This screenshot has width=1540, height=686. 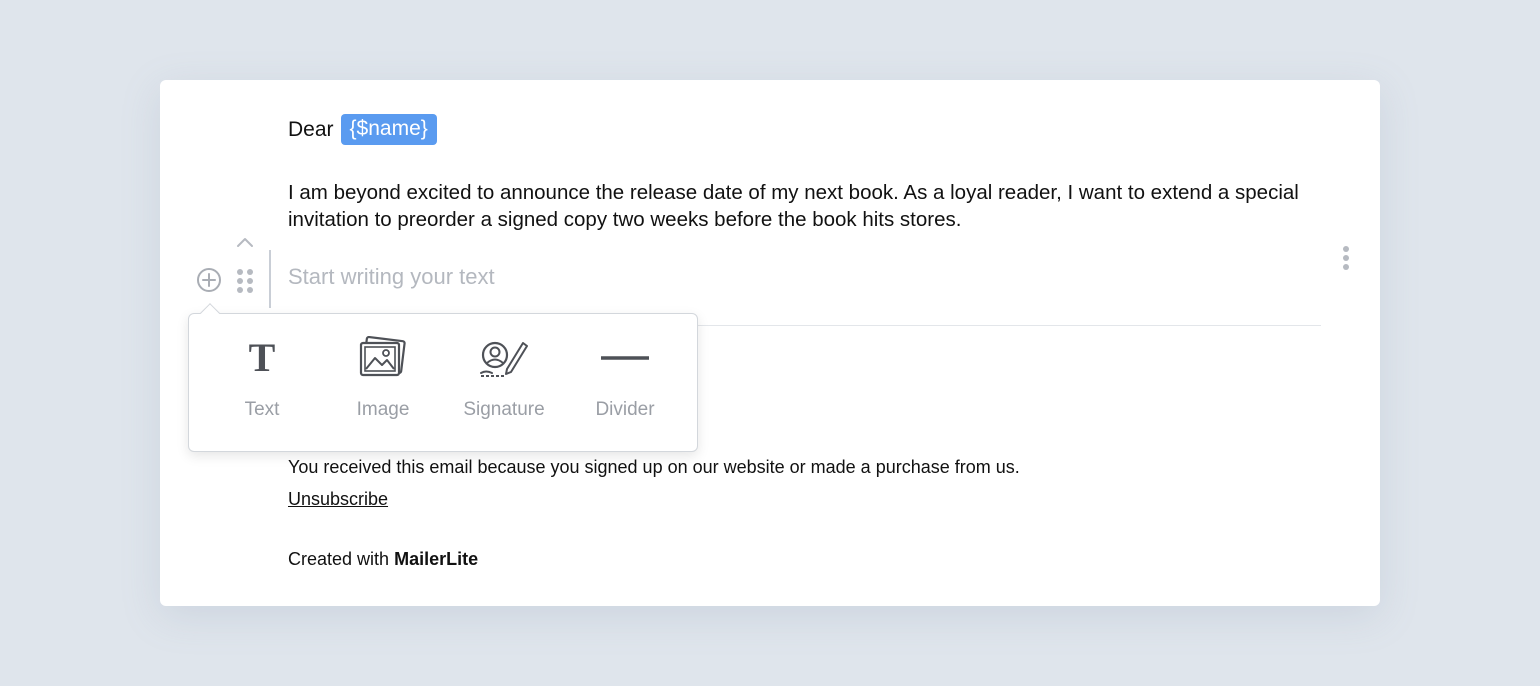 I want to click on menu-item-label: Text, so click(x=262, y=409).